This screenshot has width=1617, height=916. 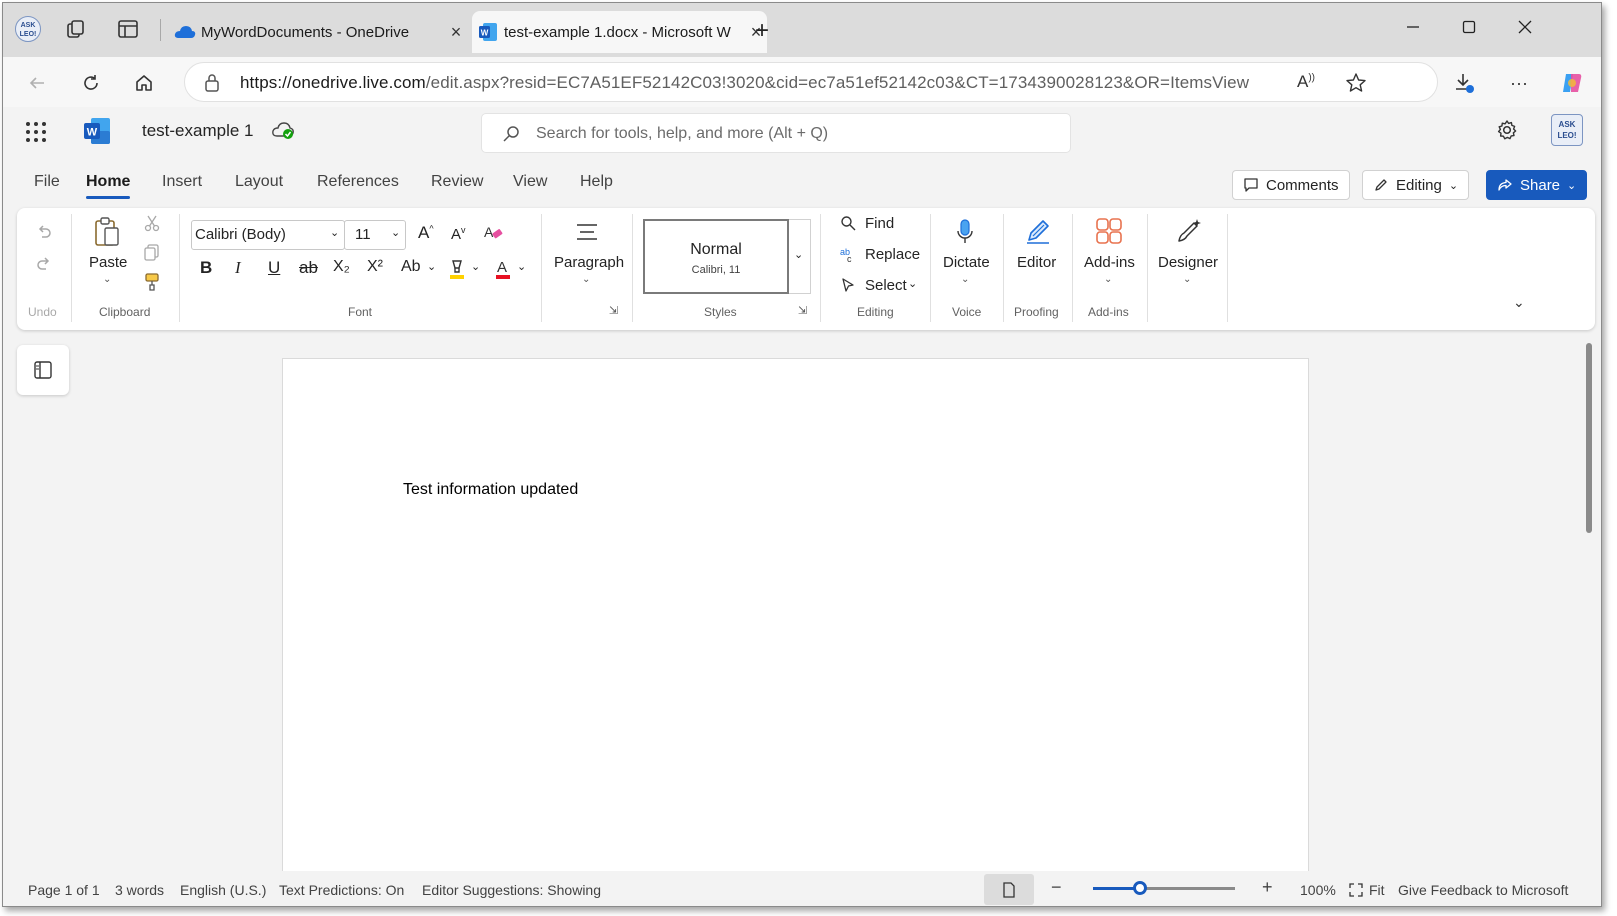 What do you see at coordinates (139, 890) in the screenshot?
I see `word-count: 3 words` at bounding box center [139, 890].